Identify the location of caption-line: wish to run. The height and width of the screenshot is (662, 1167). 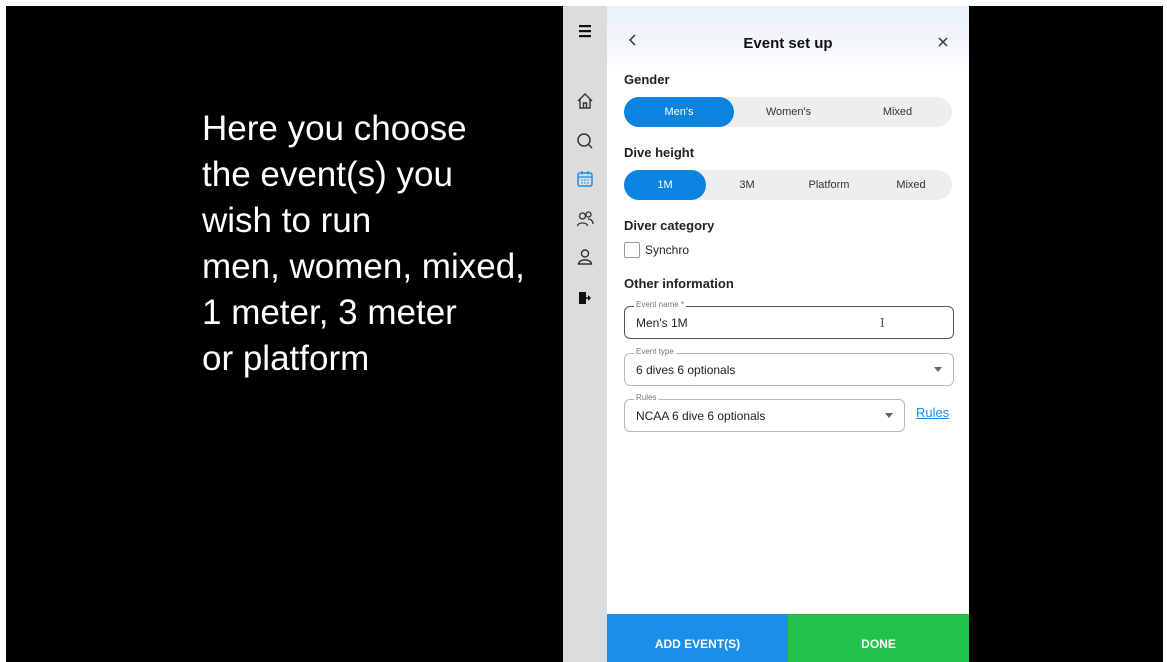
(287, 220).